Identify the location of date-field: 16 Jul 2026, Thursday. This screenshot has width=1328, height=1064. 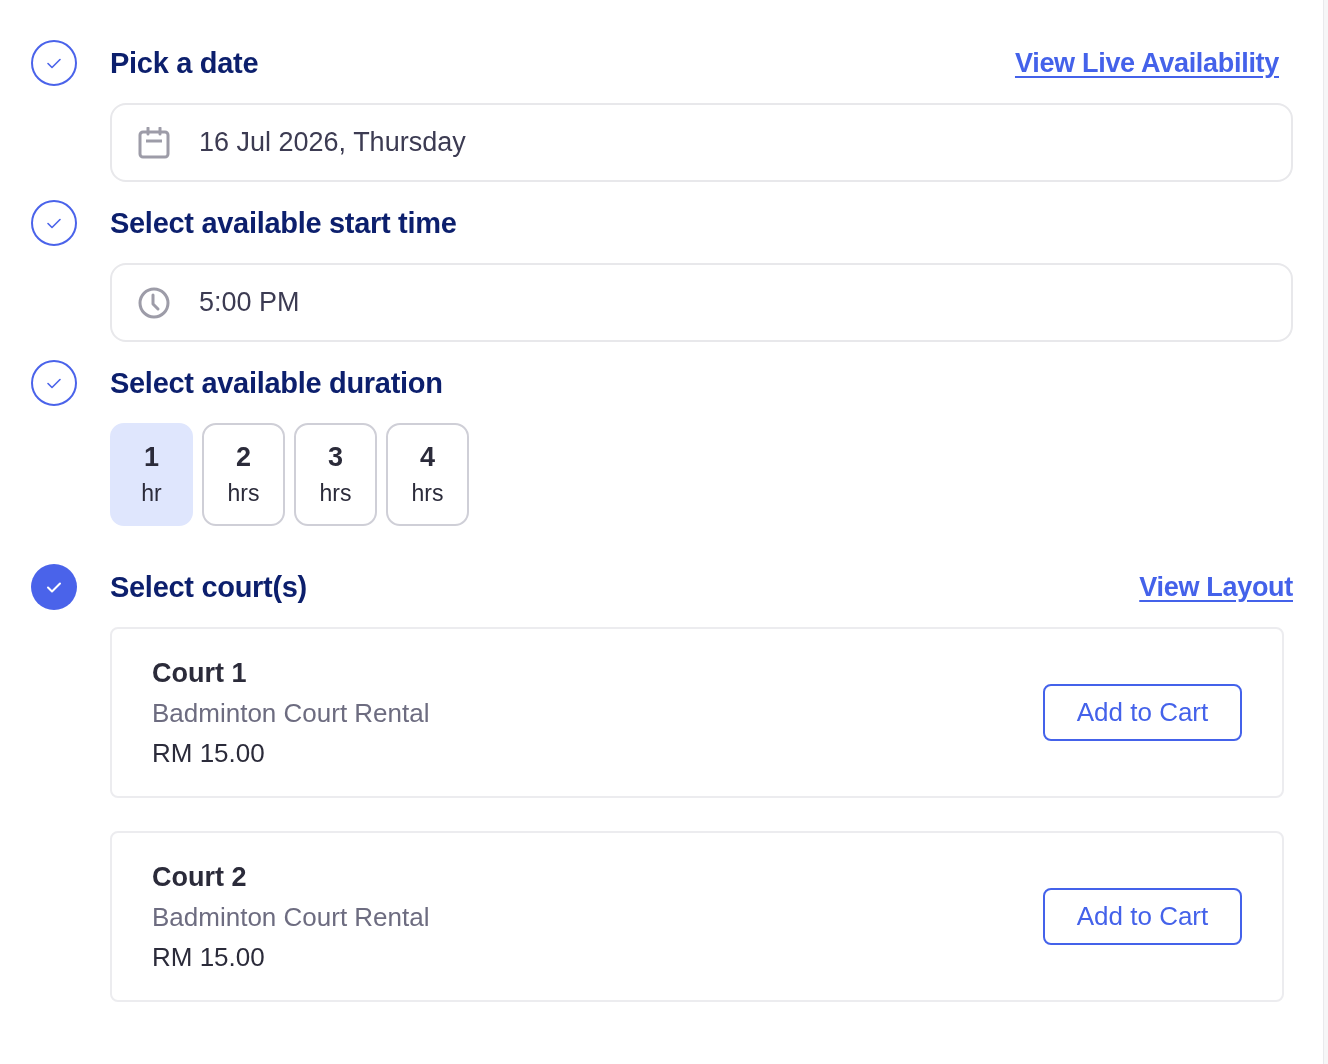
(701, 142).